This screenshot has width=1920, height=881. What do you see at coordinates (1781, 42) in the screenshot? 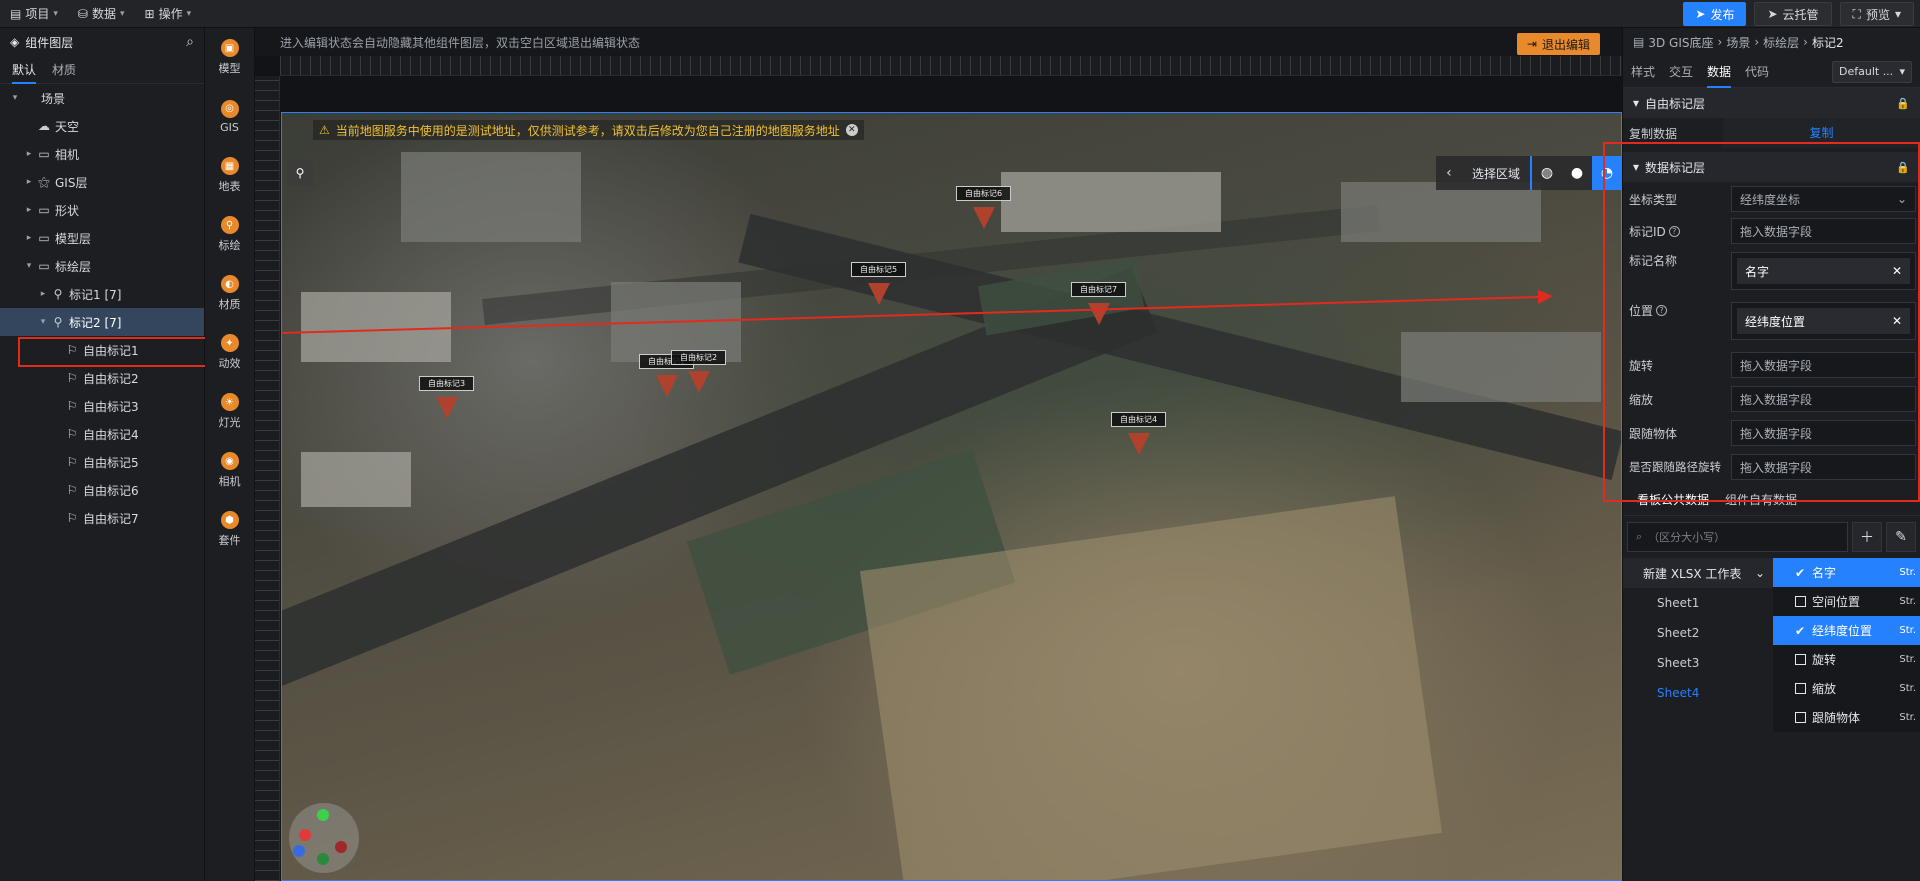
I see `breadcrumb-item: 标绘层` at bounding box center [1781, 42].